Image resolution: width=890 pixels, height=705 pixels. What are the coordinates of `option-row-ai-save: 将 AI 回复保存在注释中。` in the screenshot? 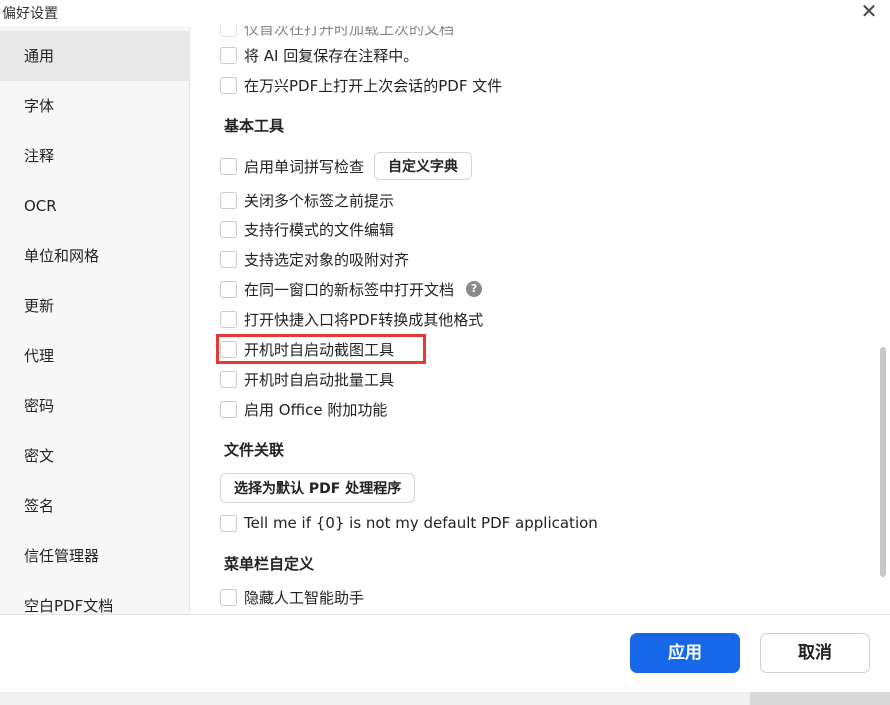 It's located at (319, 55).